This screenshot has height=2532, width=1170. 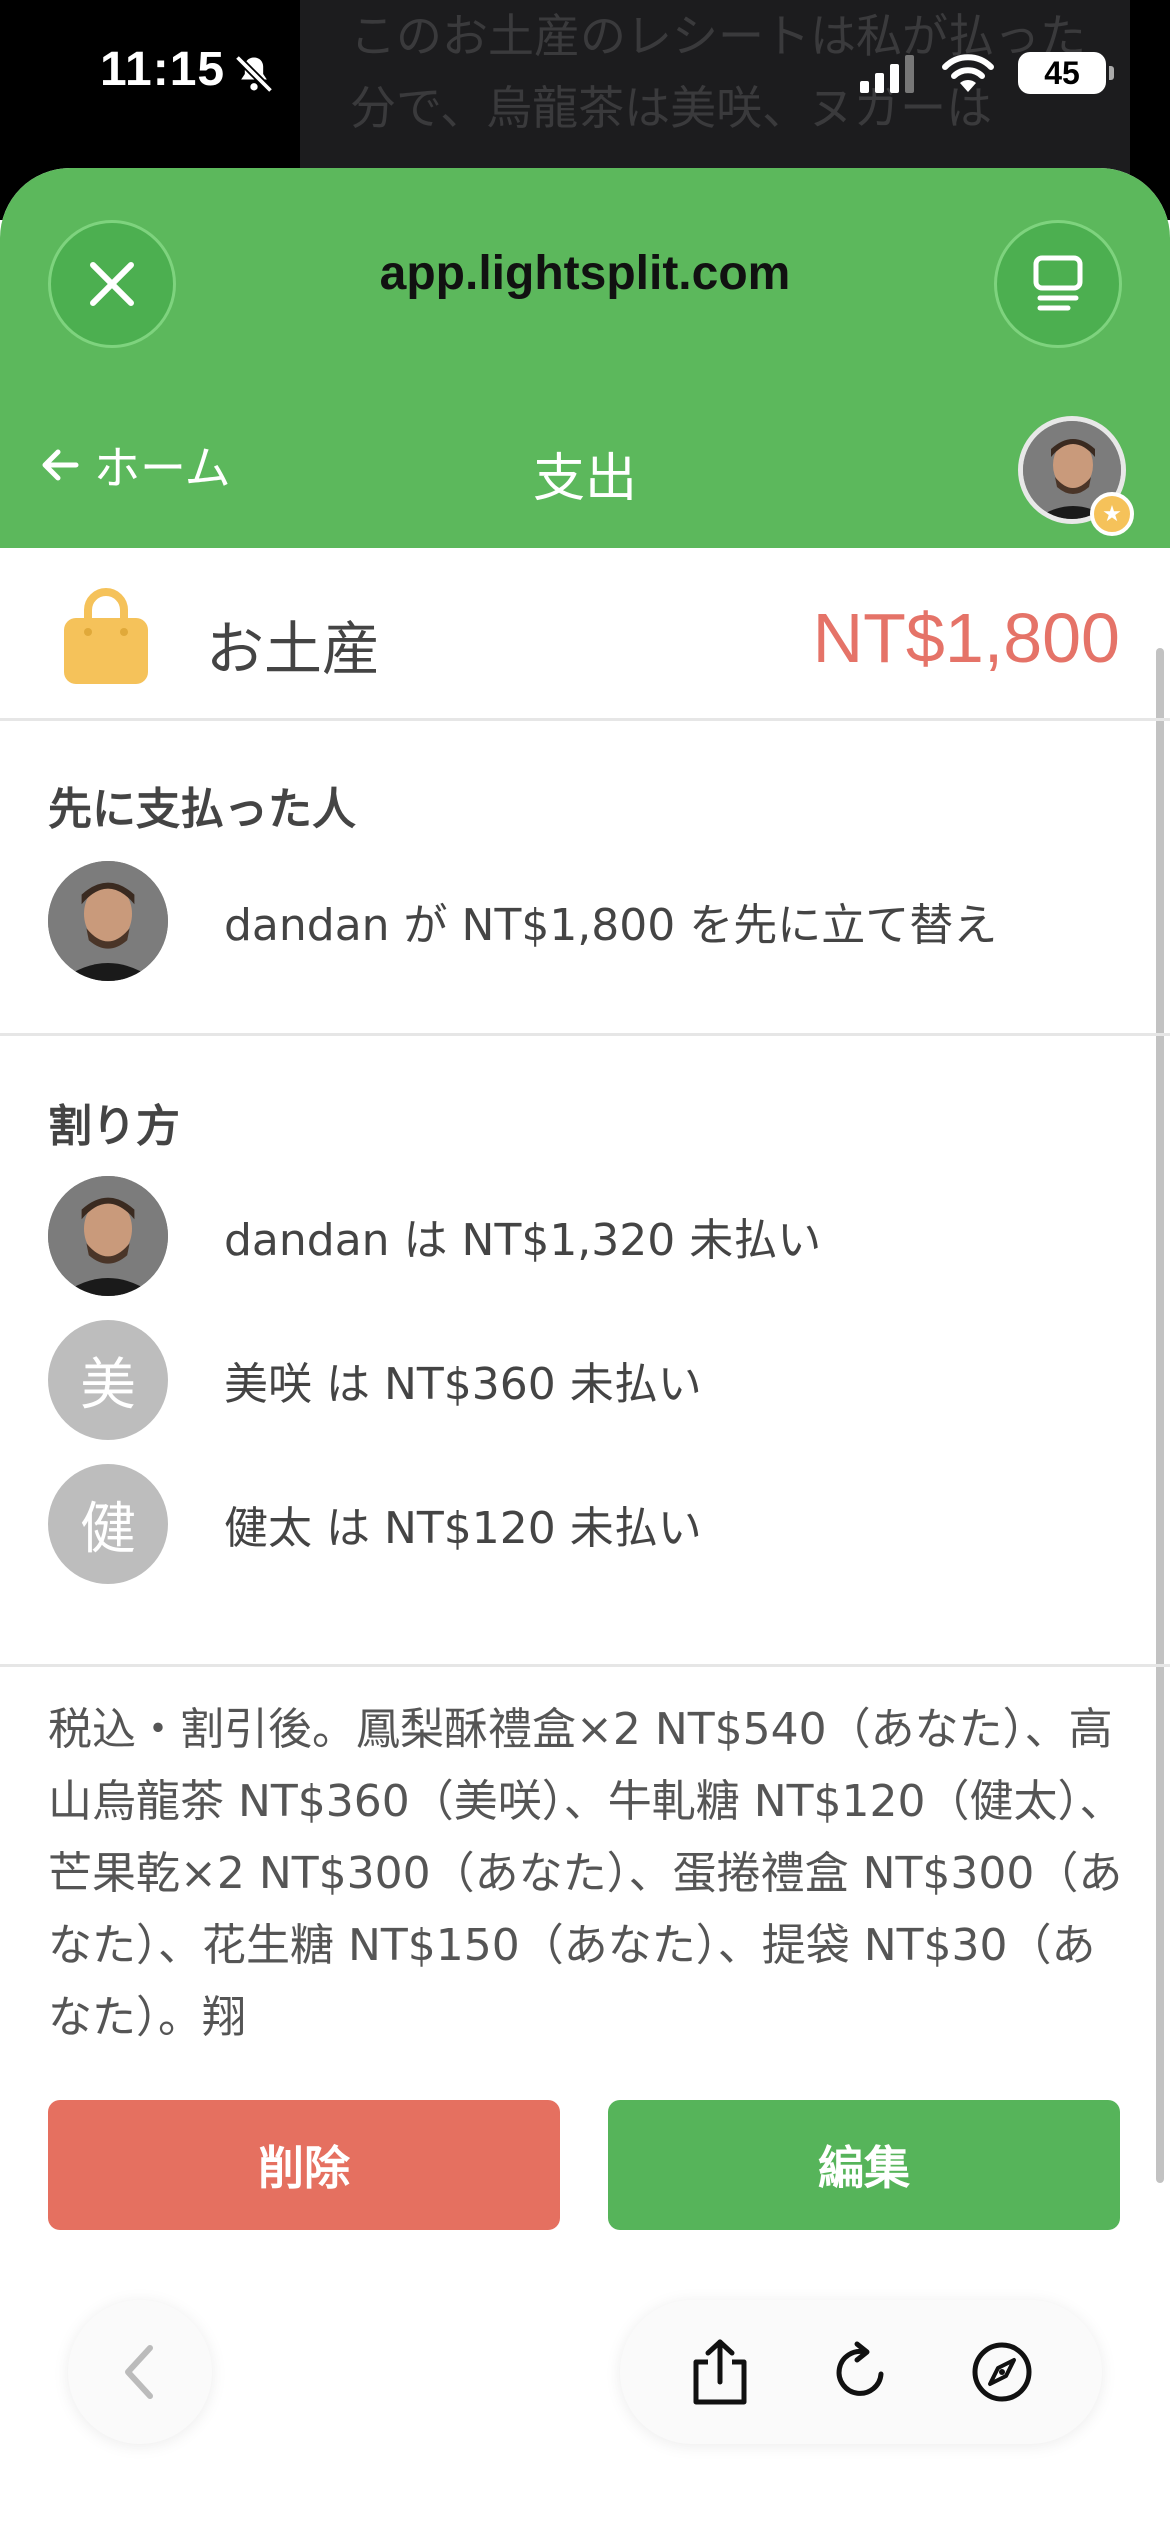 I want to click on compass-button, so click(x=1002, y=2372).